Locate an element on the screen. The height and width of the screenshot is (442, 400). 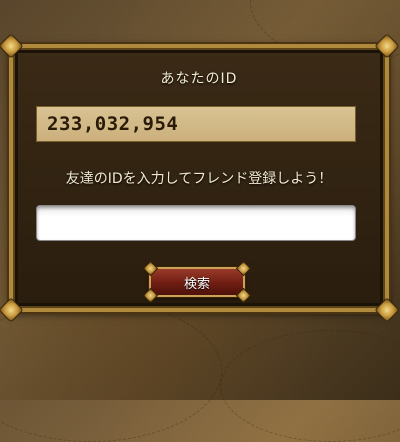
search-button-label: 検索 is located at coordinates (196, 284).